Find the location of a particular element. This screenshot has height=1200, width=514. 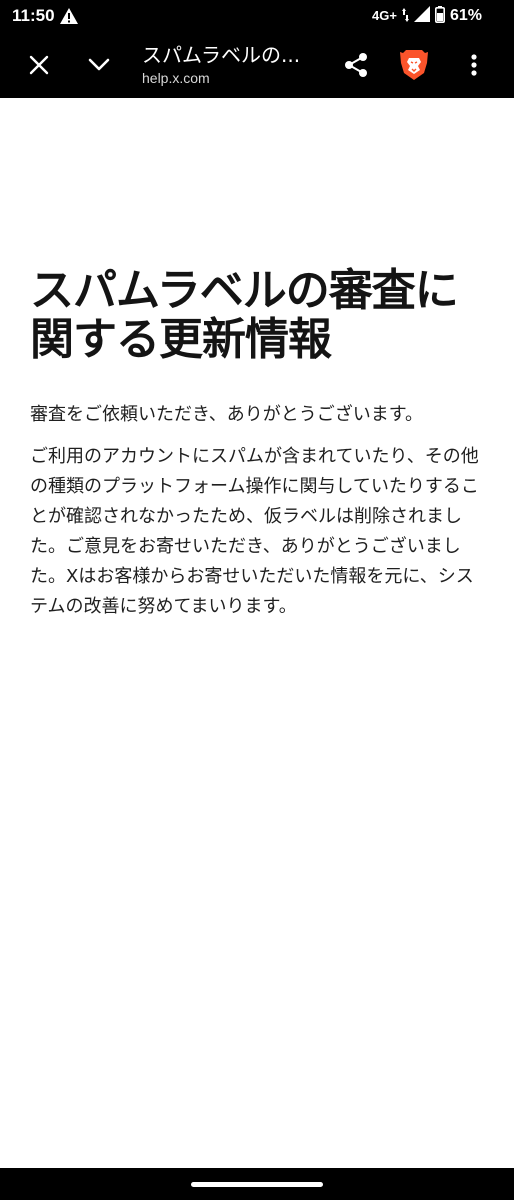

network-type: 4G+ is located at coordinates (384, 15).